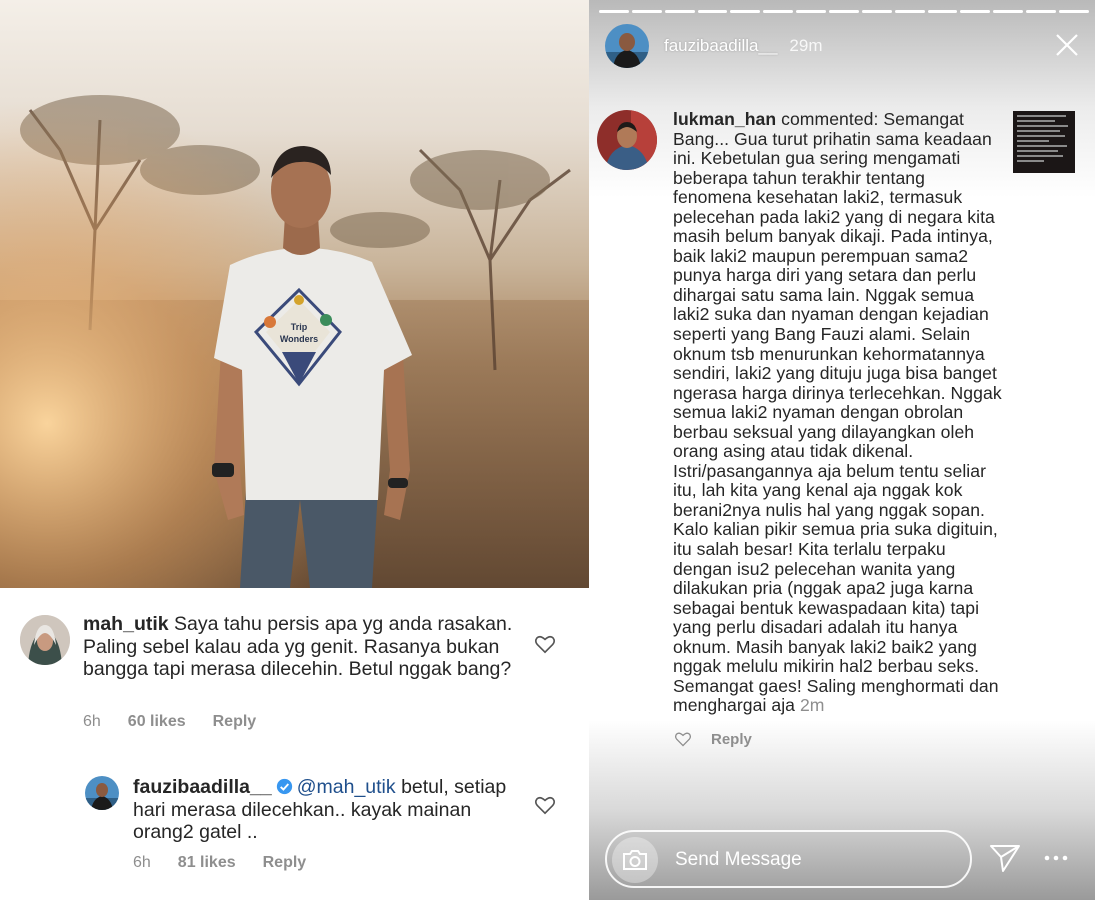 Image resolution: width=1095 pixels, height=900 pixels. Describe the element at coordinates (806, 45) in the screenshot. I see `story-time: 29m` at that location.